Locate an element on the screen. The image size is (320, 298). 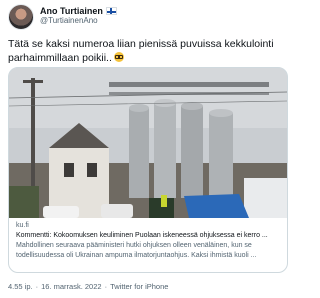
tweet-header: Ano Turtiainen @TurtiainenAno is located at coordinates (62, 19).